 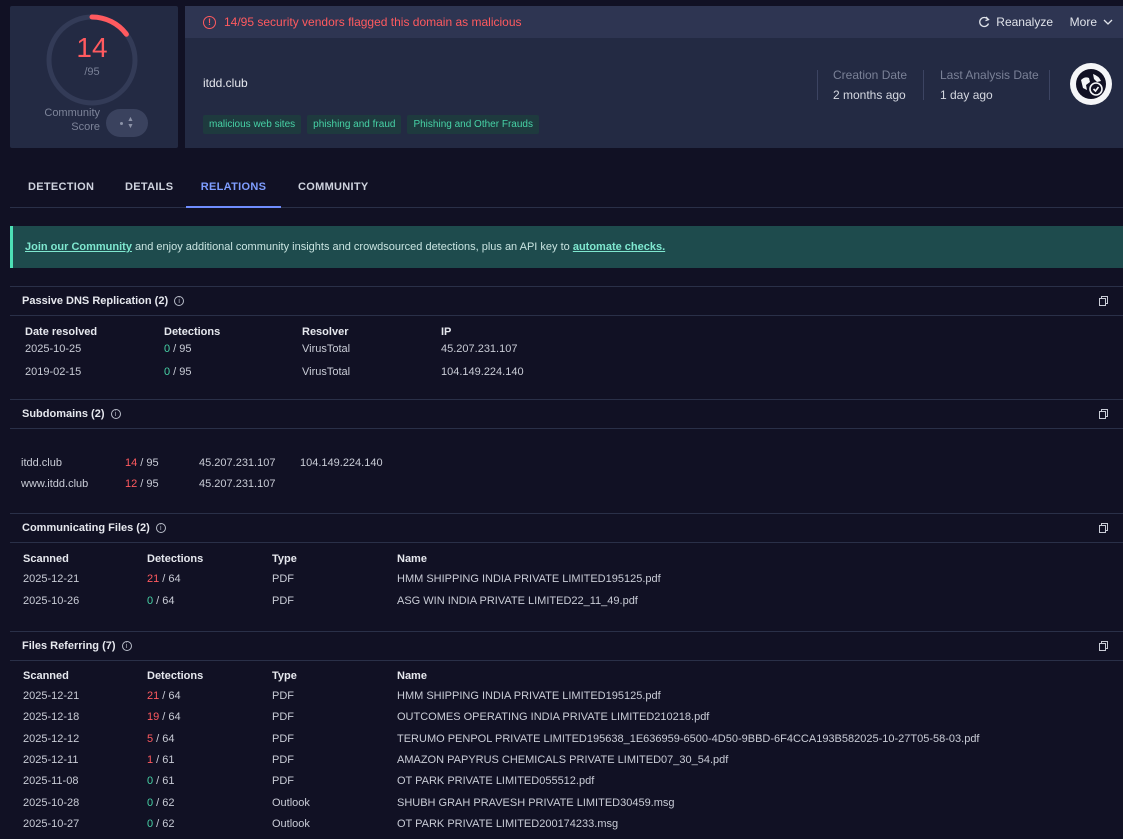 What do you see at coordinates (507, 824) in the screenshot?
I see `file-name-link: OT PARK PRIVATE LIMITED200174233.msg` at bounding box center [507, 824].